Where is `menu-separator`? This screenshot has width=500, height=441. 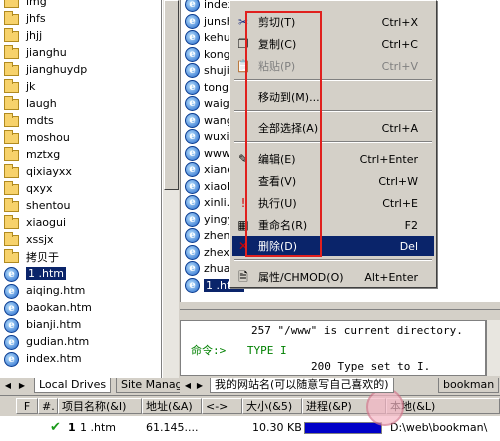
menu-separator is located at coordinates (333, 260).